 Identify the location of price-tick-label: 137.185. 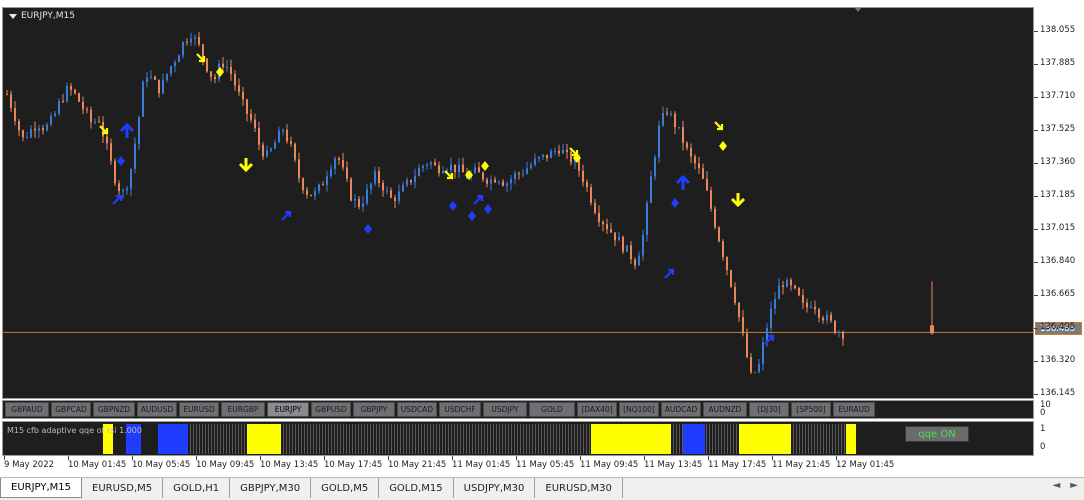
(1058, 195).